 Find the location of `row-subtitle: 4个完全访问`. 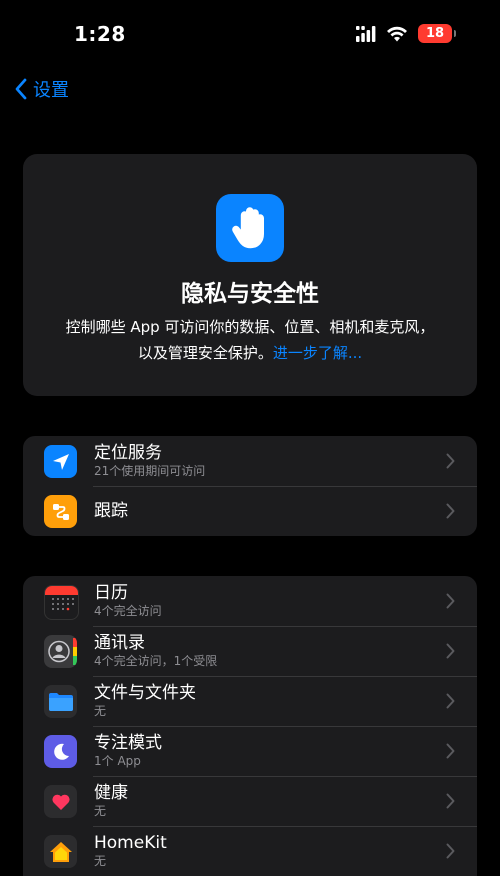

row-subtitle: 4个完全访问 is located at coordinates (128, 611).